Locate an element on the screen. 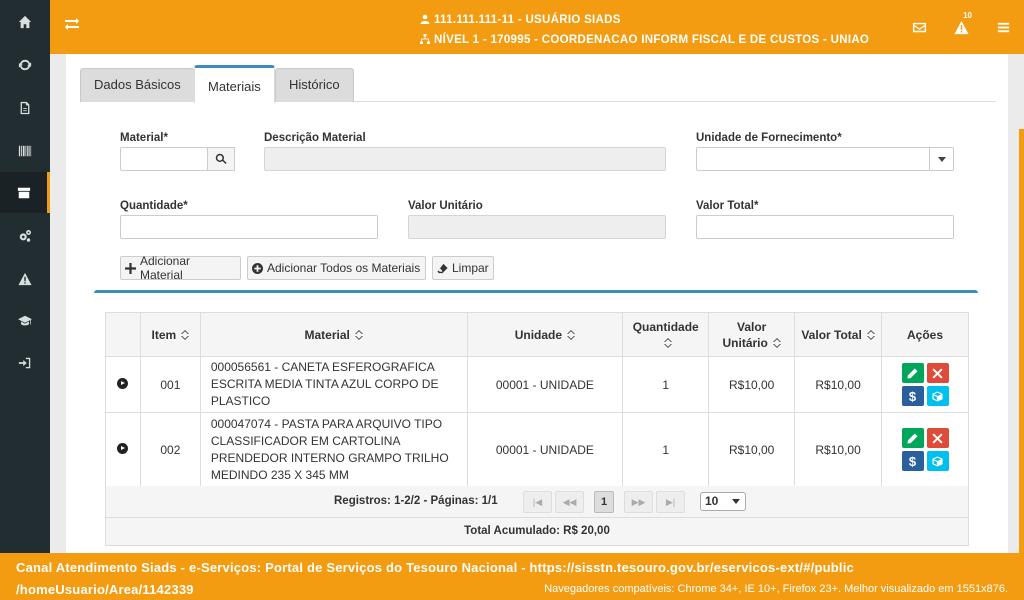 This screenshot has width=1024, height=600. adicionar-todos-button: Adicionar Todos os Materiais is located at coordinates (336, 268).